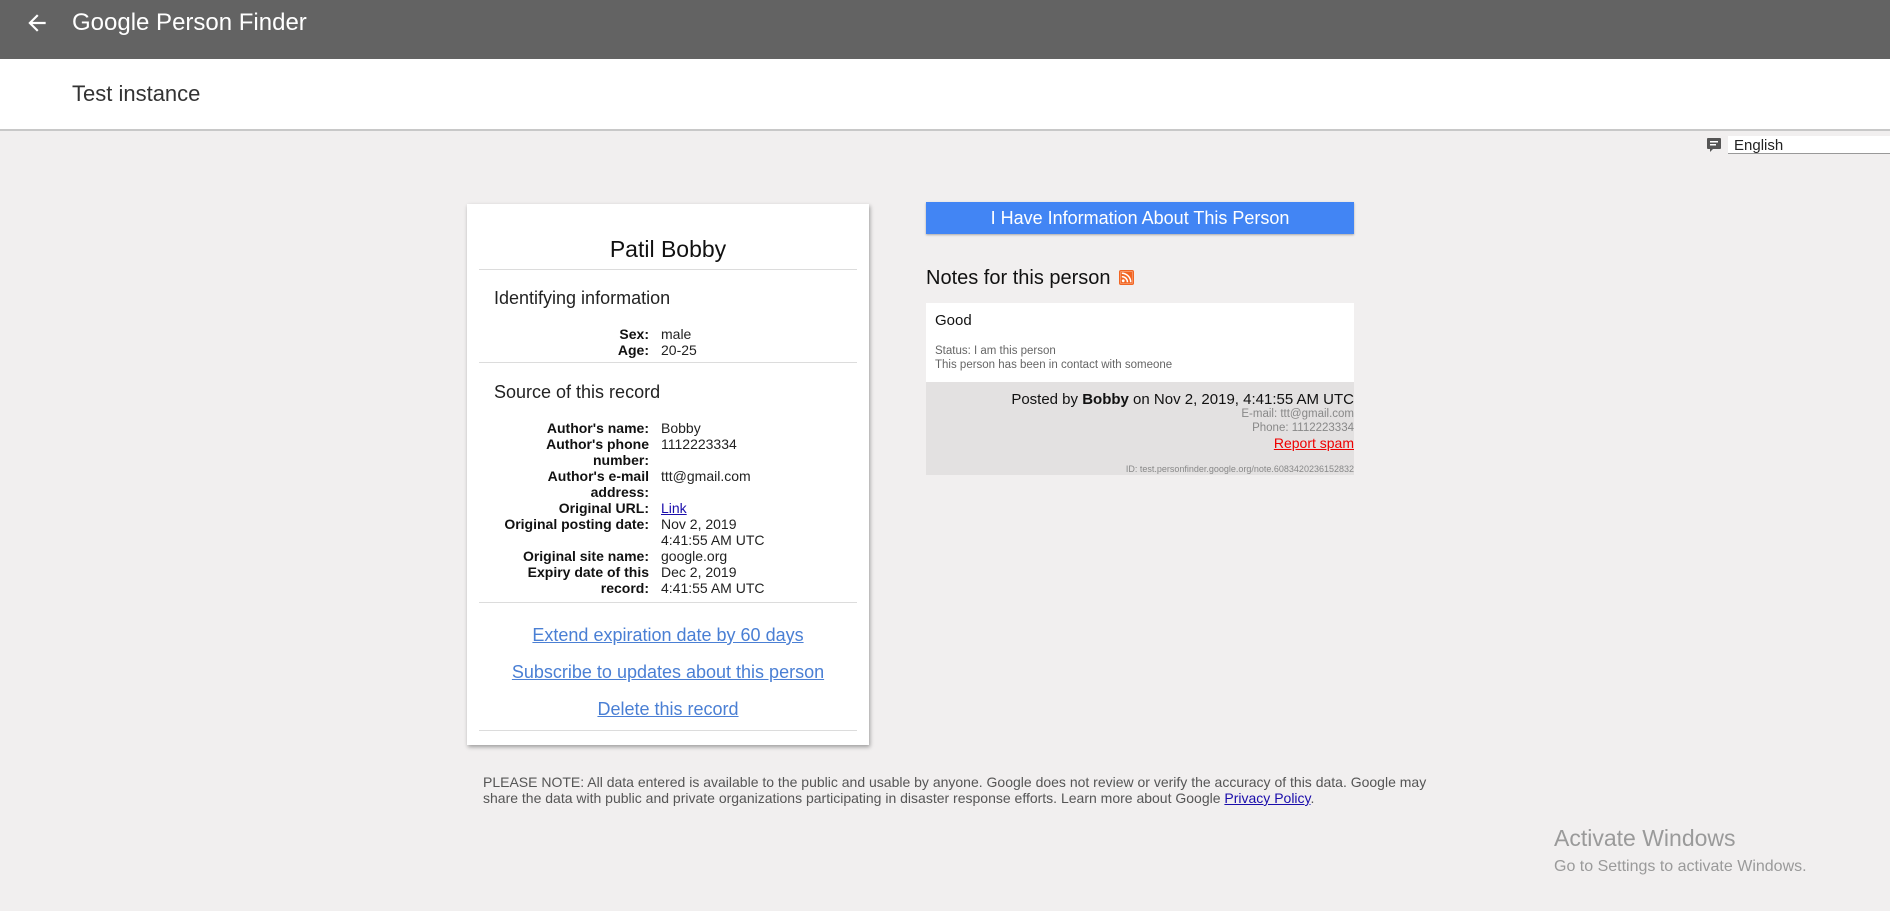  I want to click on note-author: Bobby, so click(1105, 399).